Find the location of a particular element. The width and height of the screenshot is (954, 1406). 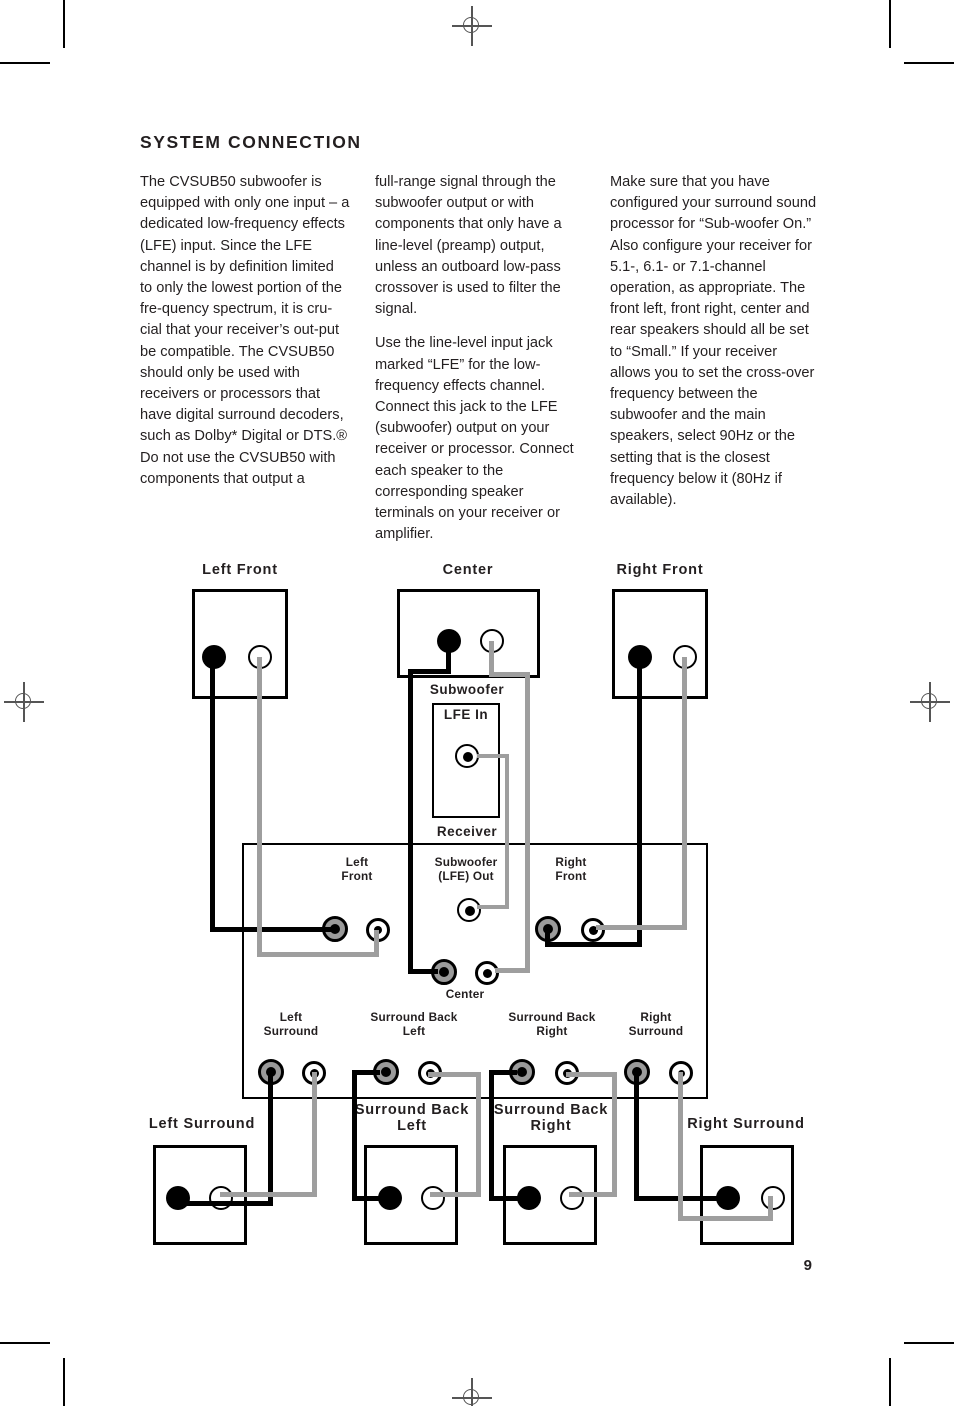

wire-lfe-vertical is located at coordinates (507, 831).